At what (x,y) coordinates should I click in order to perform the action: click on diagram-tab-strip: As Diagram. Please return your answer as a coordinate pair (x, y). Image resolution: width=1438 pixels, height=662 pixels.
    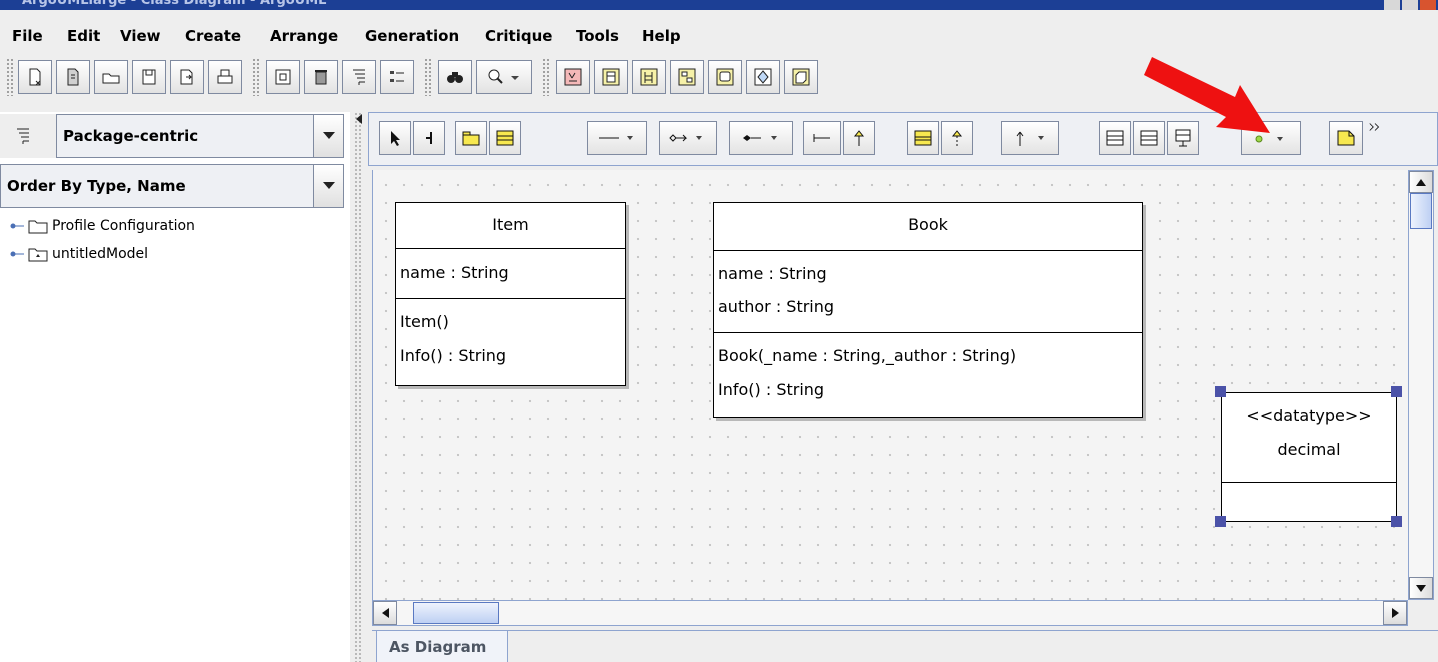
    Looking at the image, I should click on (905, 646).